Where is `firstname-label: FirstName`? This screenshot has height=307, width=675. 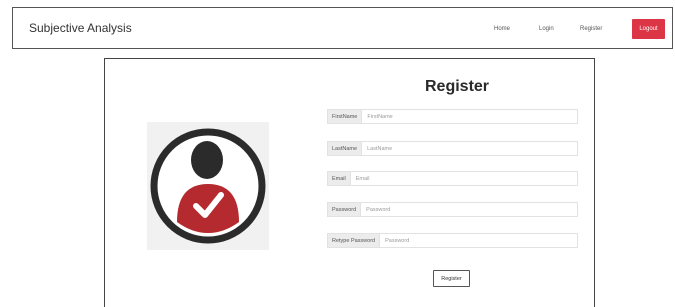 firstname-label: FirstName is located at coordinates (345, 116).